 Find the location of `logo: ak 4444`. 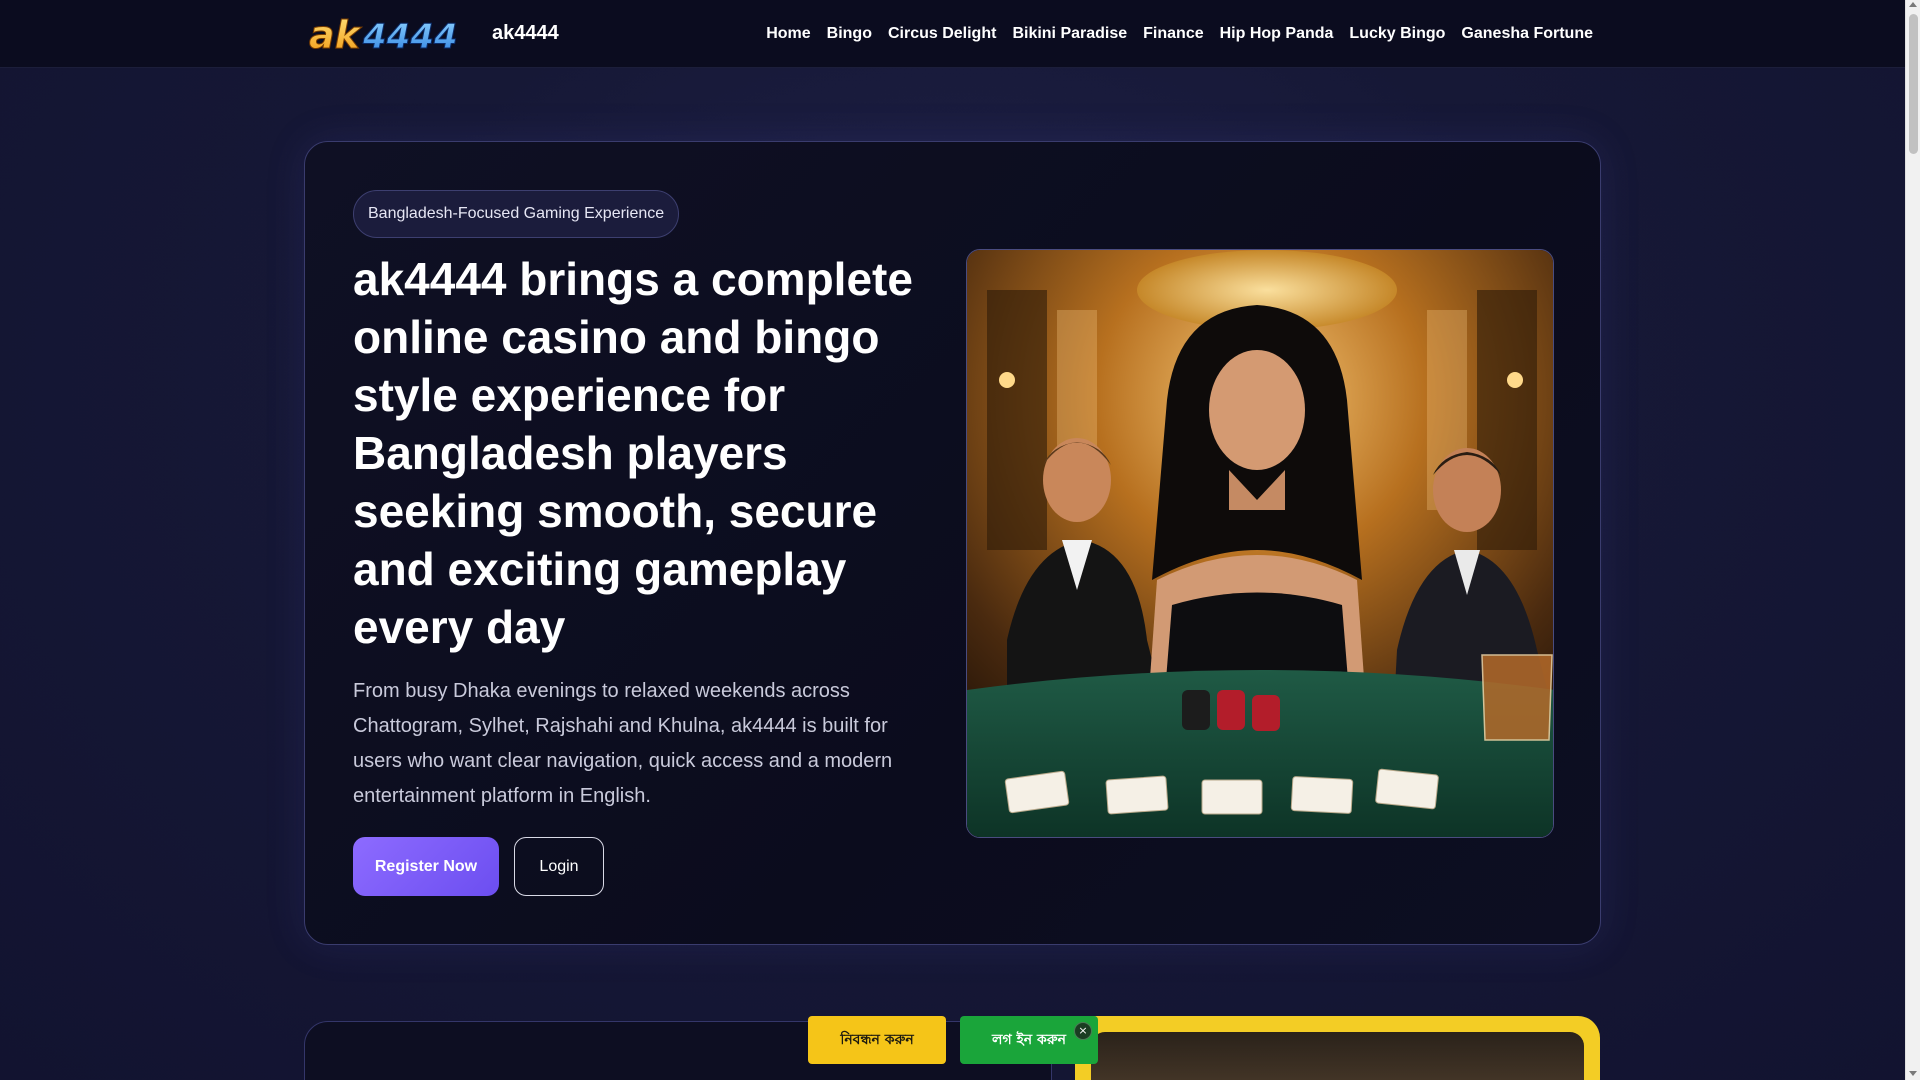

logo: ak 4444 is located at coordinates (395, 34).